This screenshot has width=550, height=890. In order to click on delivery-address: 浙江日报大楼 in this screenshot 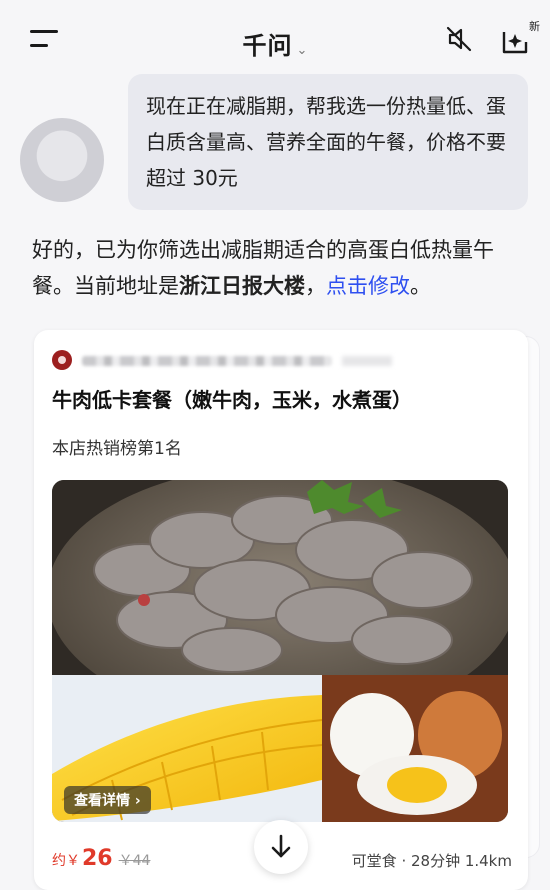, I will do `click(242, 286)`.